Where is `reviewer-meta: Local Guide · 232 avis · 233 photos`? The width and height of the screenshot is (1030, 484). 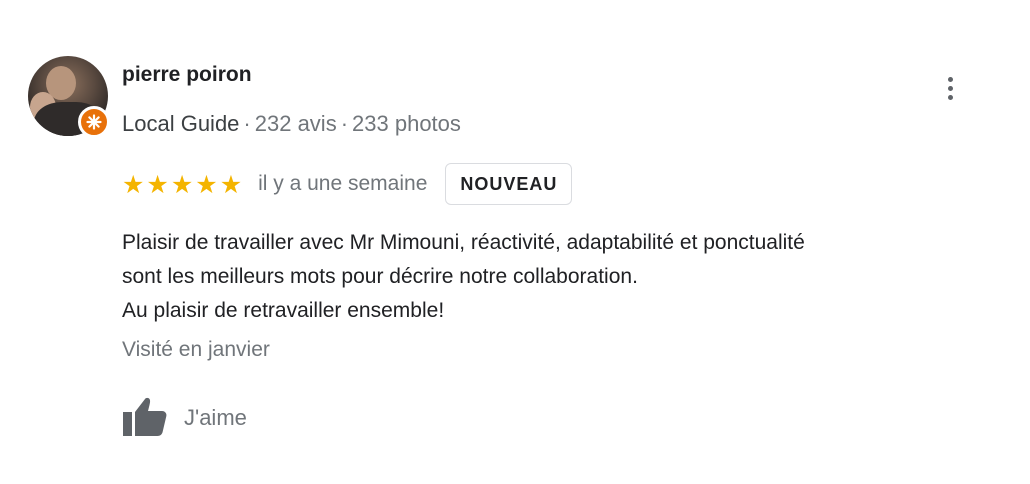
reviewer-meta: Local Guide · 232 avis · 233 photos is located at coordinates (291, 124).